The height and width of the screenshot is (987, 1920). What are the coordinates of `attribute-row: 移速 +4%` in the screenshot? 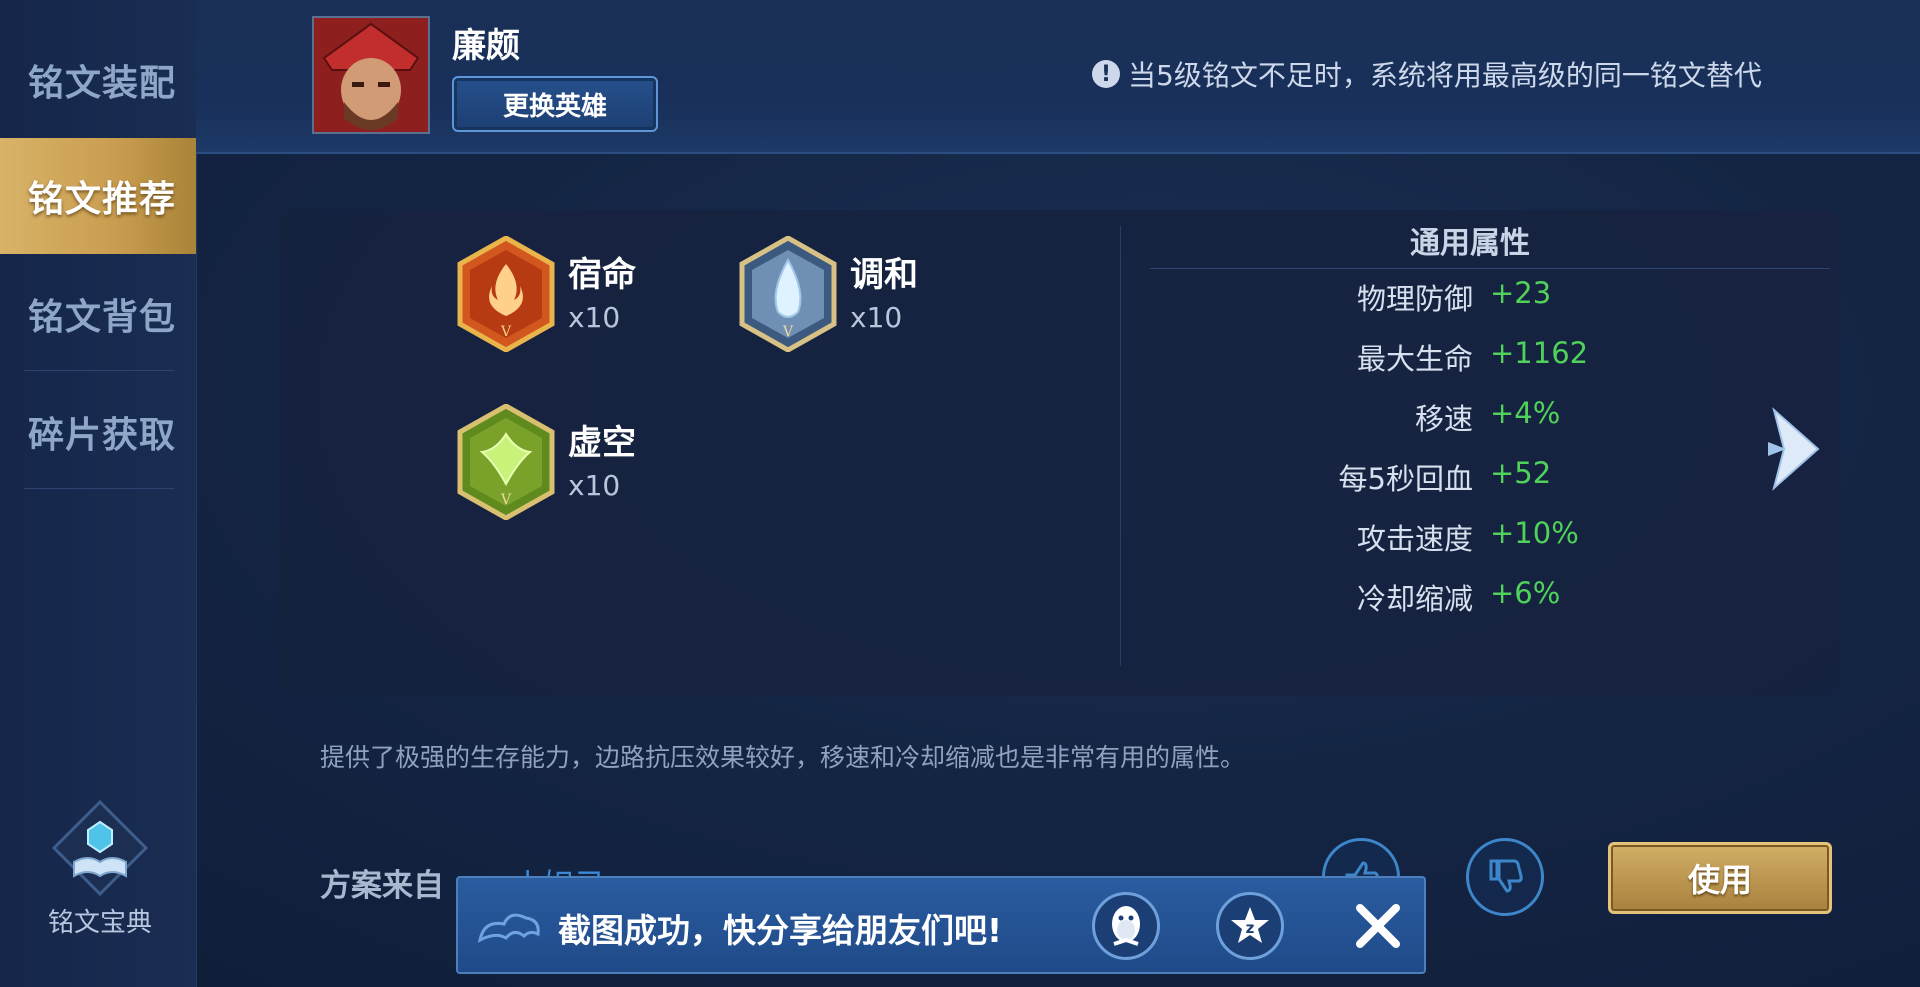 It's located at (1470, 416).